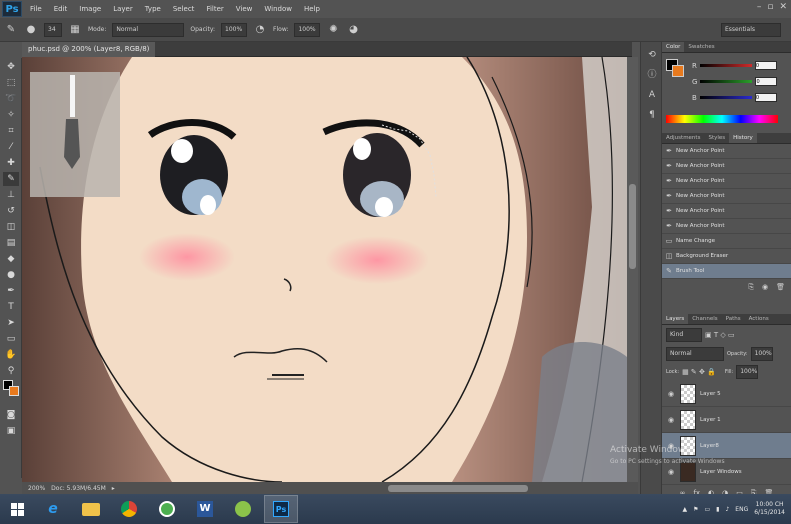 This screenshot has width=791, height=524. I want to click on lock-icons: ▦ ✎ ✥ 🔒, so click(699, 372).